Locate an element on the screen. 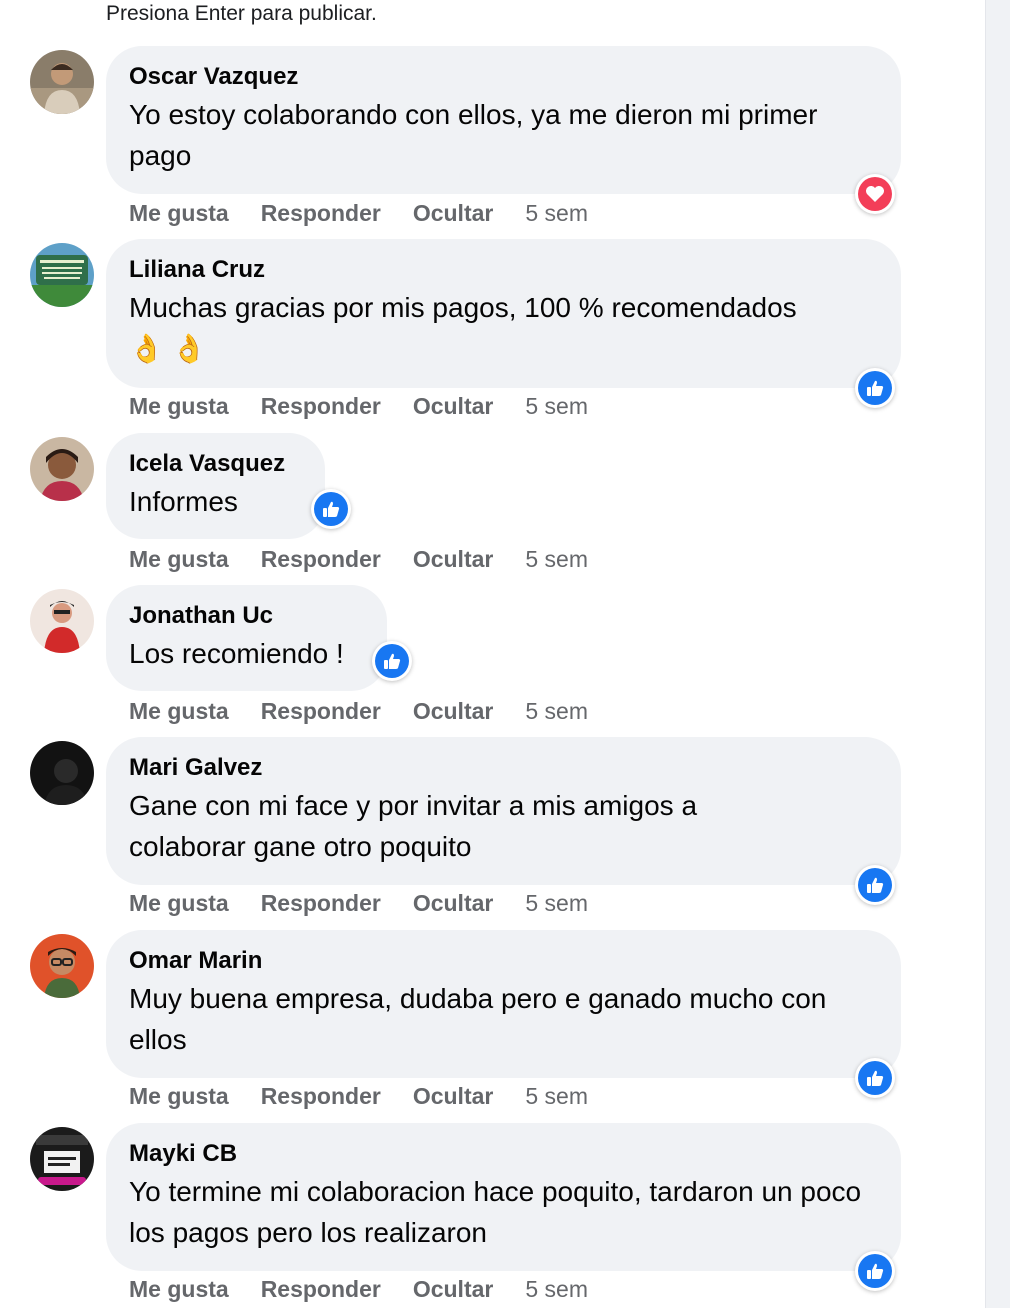 The width and height of the screenshot is (1010, 1308). comment-author: Icela Vasquez is located at coordinates (215, 464).